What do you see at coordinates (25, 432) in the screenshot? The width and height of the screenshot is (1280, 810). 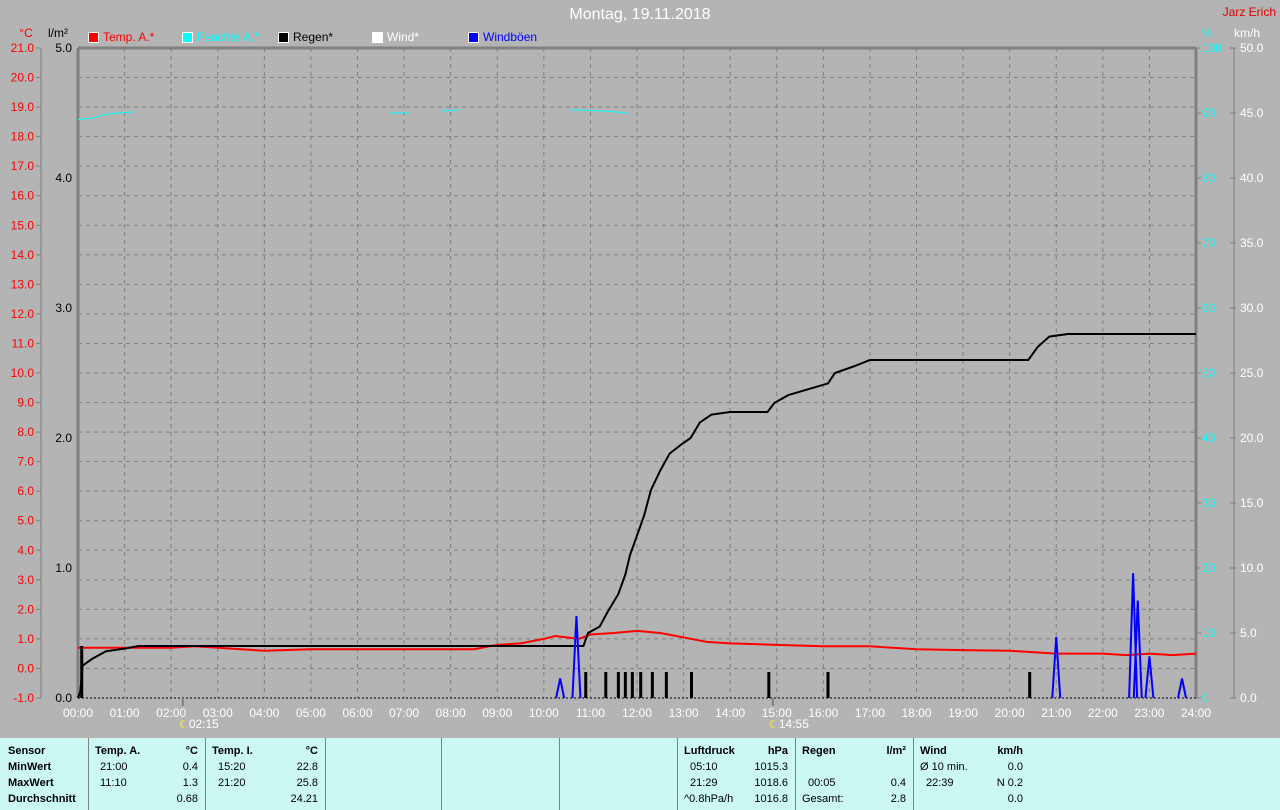 I see `temp-tick-label: 8.0` at bounding box center [25, 432].